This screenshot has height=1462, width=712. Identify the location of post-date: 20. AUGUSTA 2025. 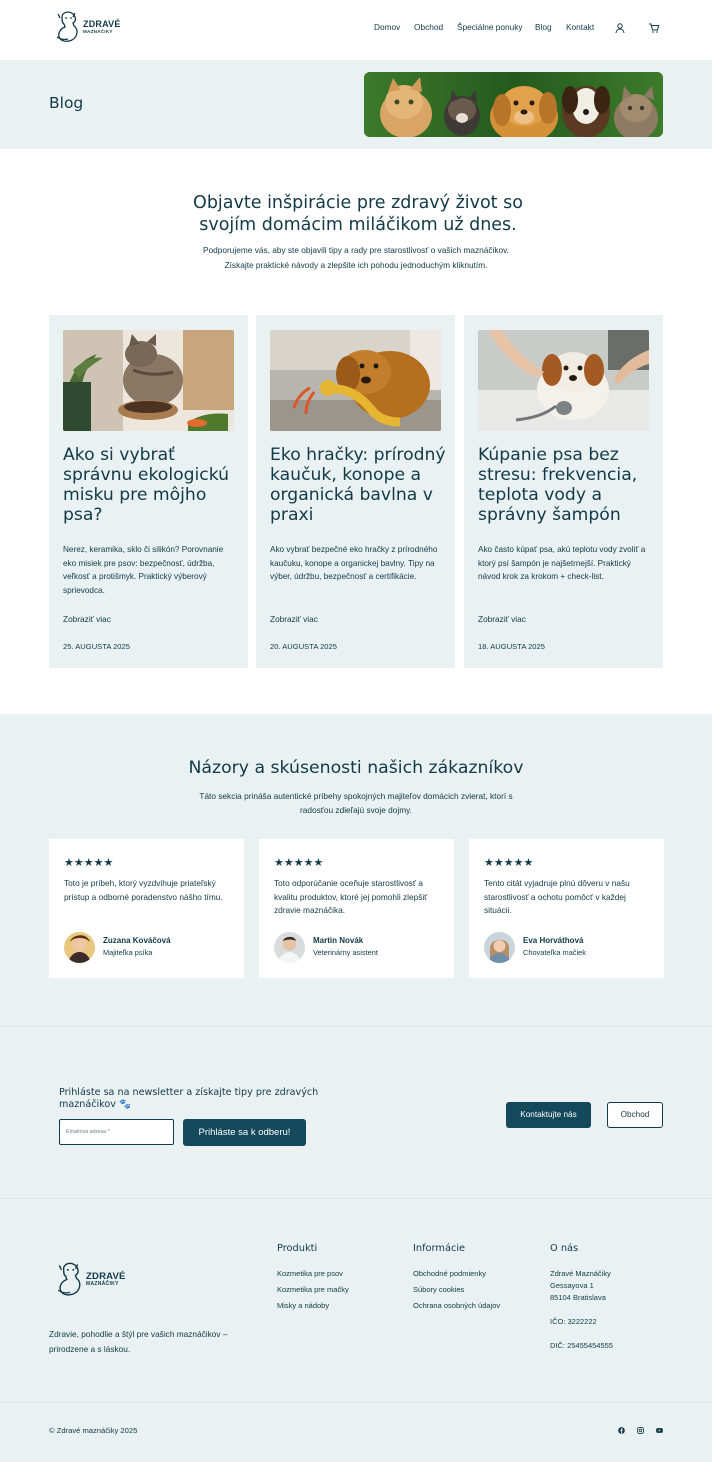
(303, 646).